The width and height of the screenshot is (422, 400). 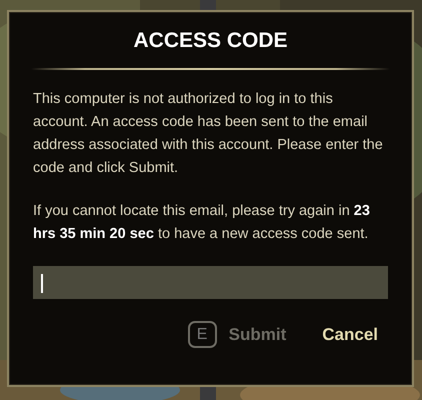 What do you see at coordinates (202, 223) in the screenshot?
I see `message-text: If you cannot locate this email, please try again in 23 hrs 35 min 20 sec to have a new access code sent.` at bounding box center [202, 223].